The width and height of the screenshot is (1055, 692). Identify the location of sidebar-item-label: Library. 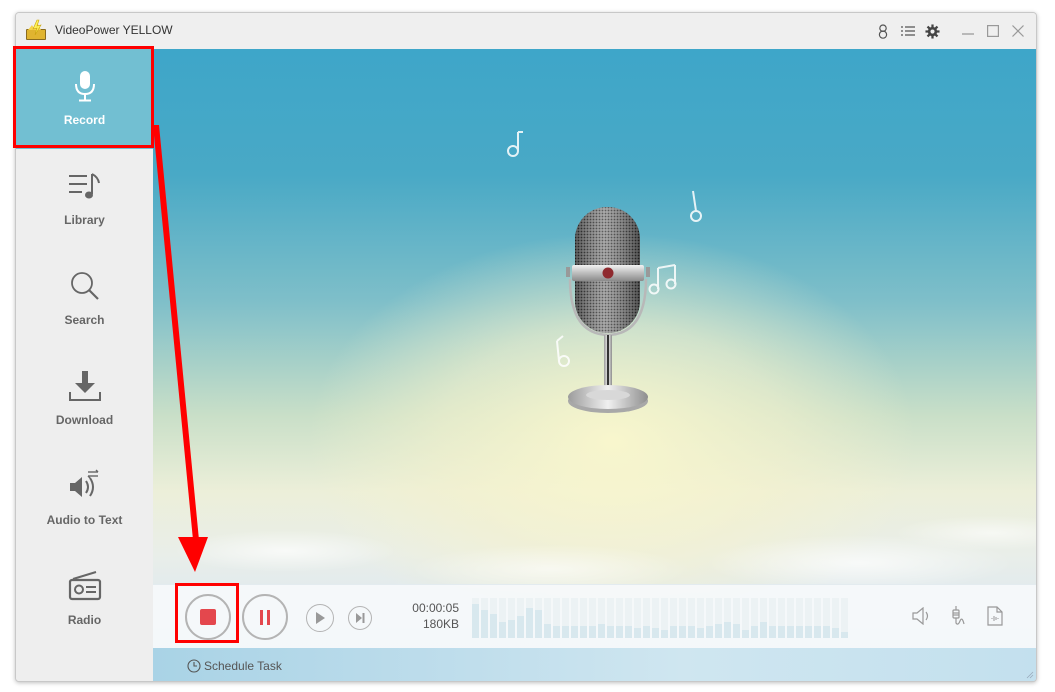
(84, 220).